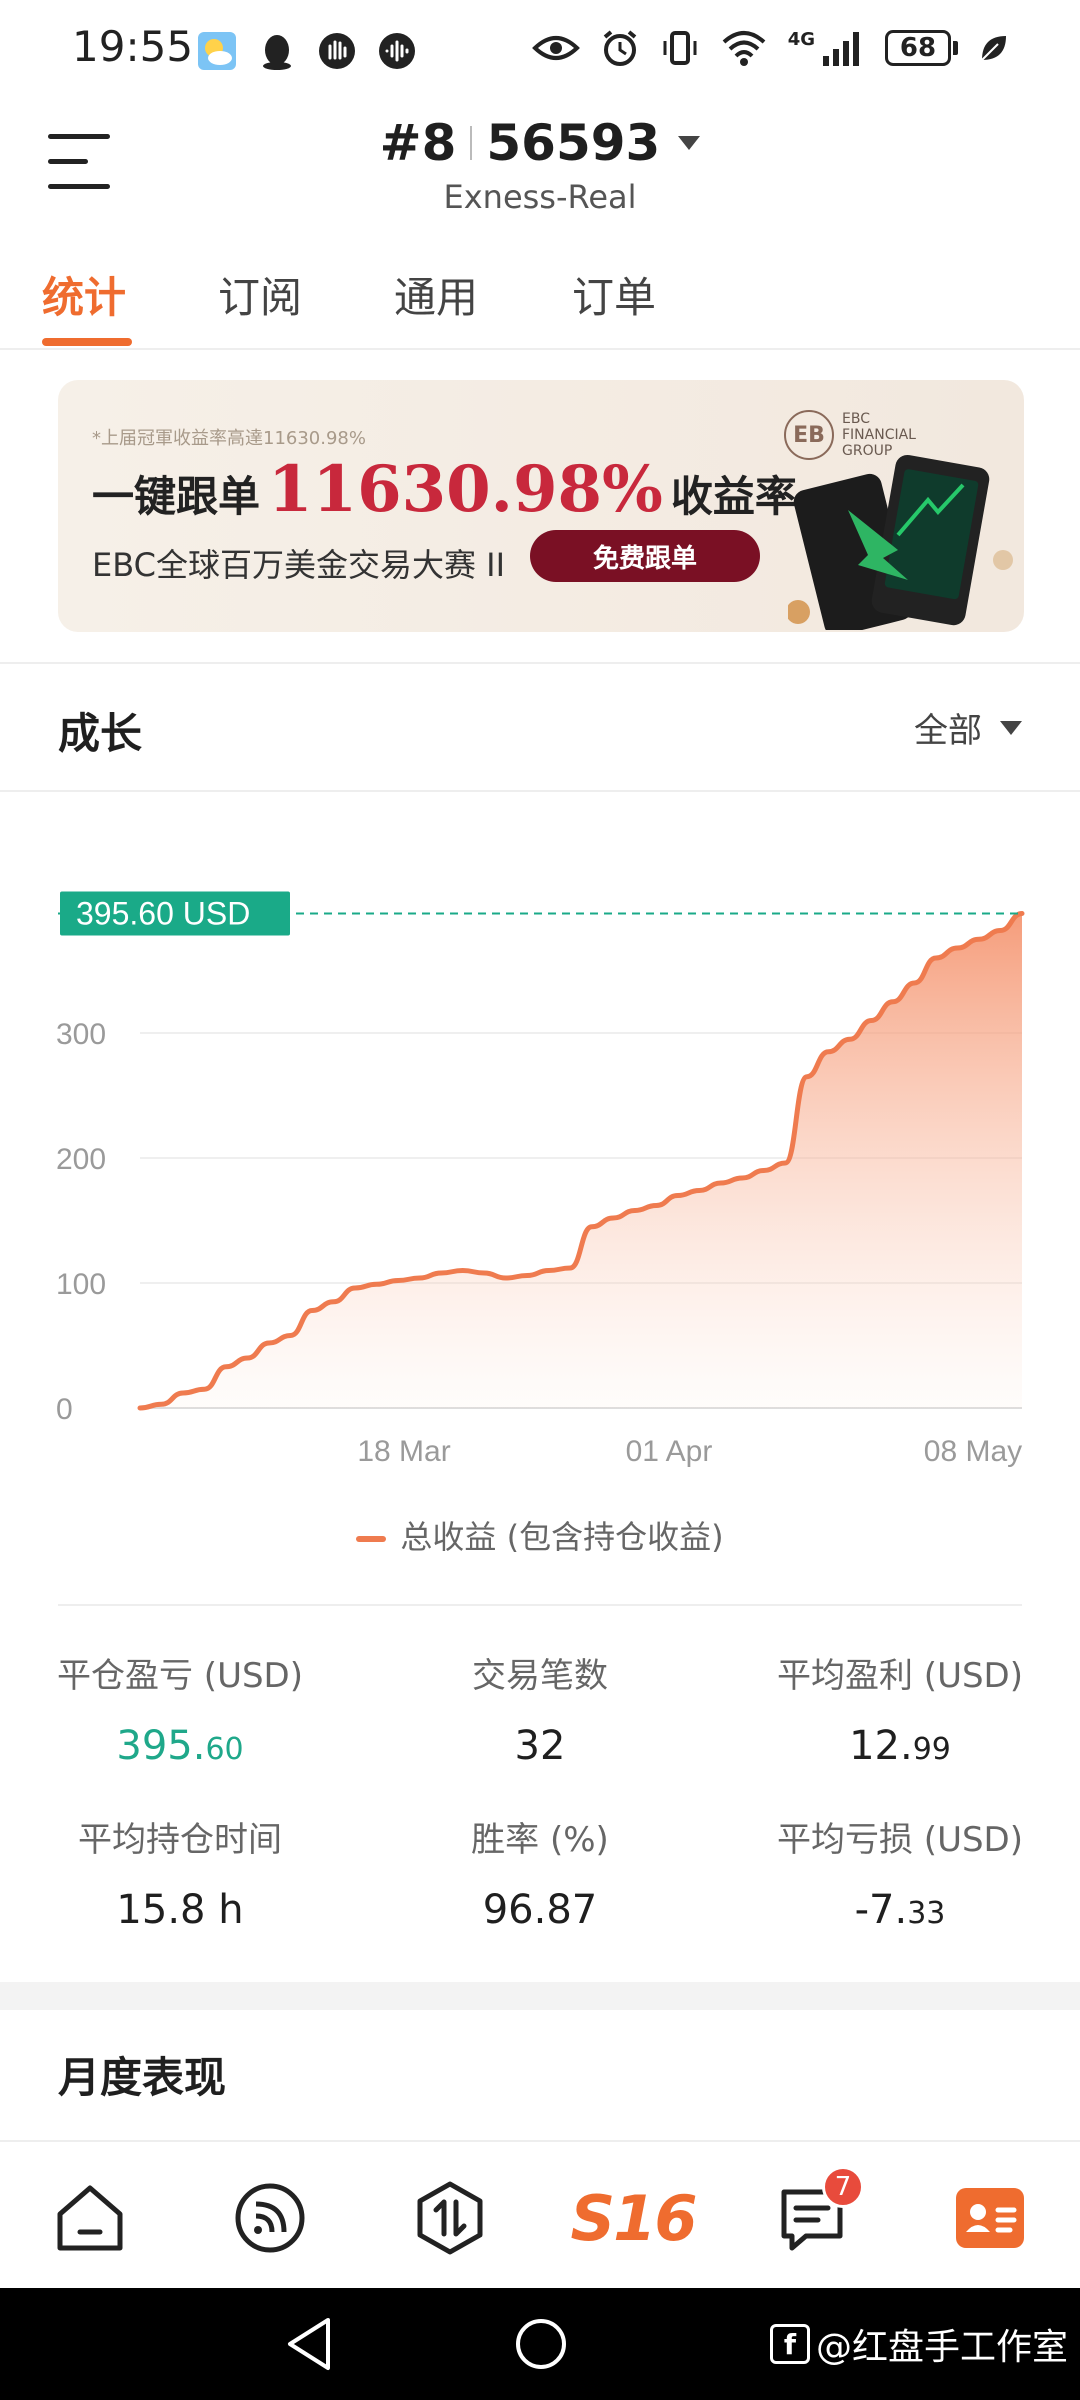  Describe the element at coordinates (818, 2212) in the screenshot. I see `nav-messages: 7` at that location.